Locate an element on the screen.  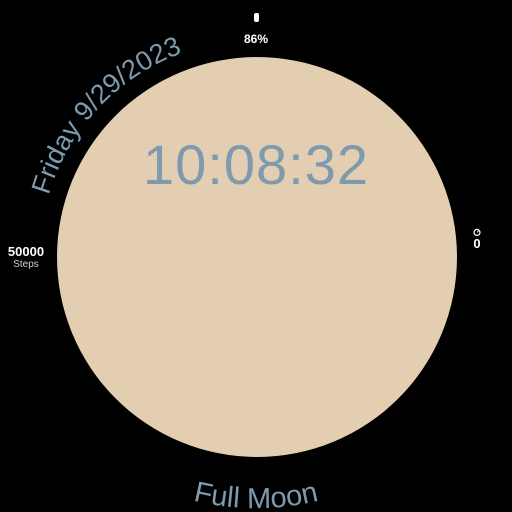
battery-percent: 86% is located at coordinates (256, 39).